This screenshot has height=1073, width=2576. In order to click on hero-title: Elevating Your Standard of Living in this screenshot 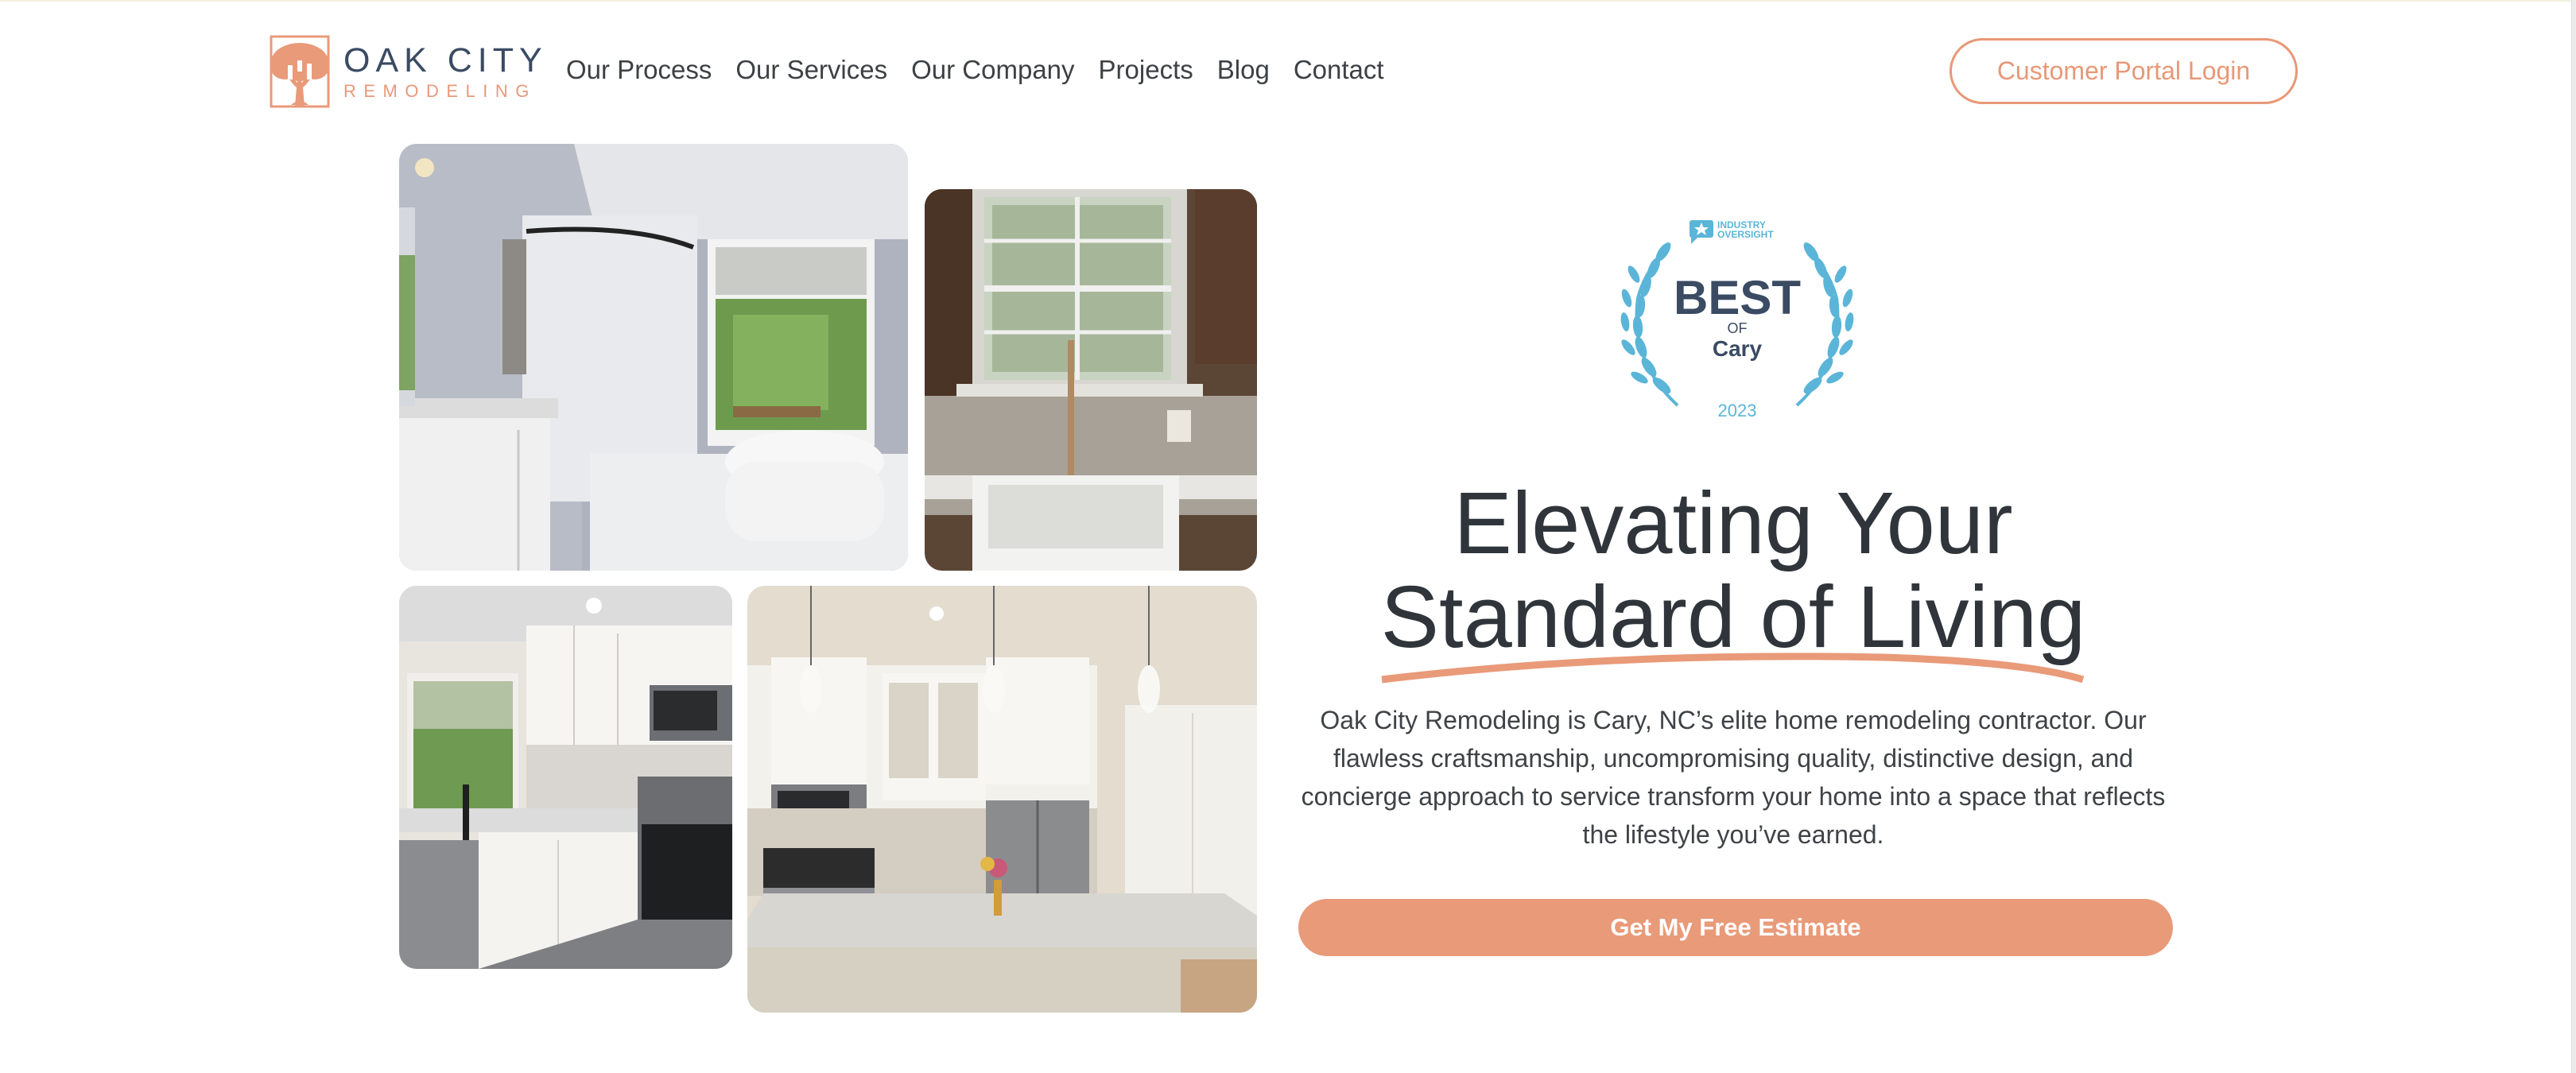, I will do `click(1733, 571)`.